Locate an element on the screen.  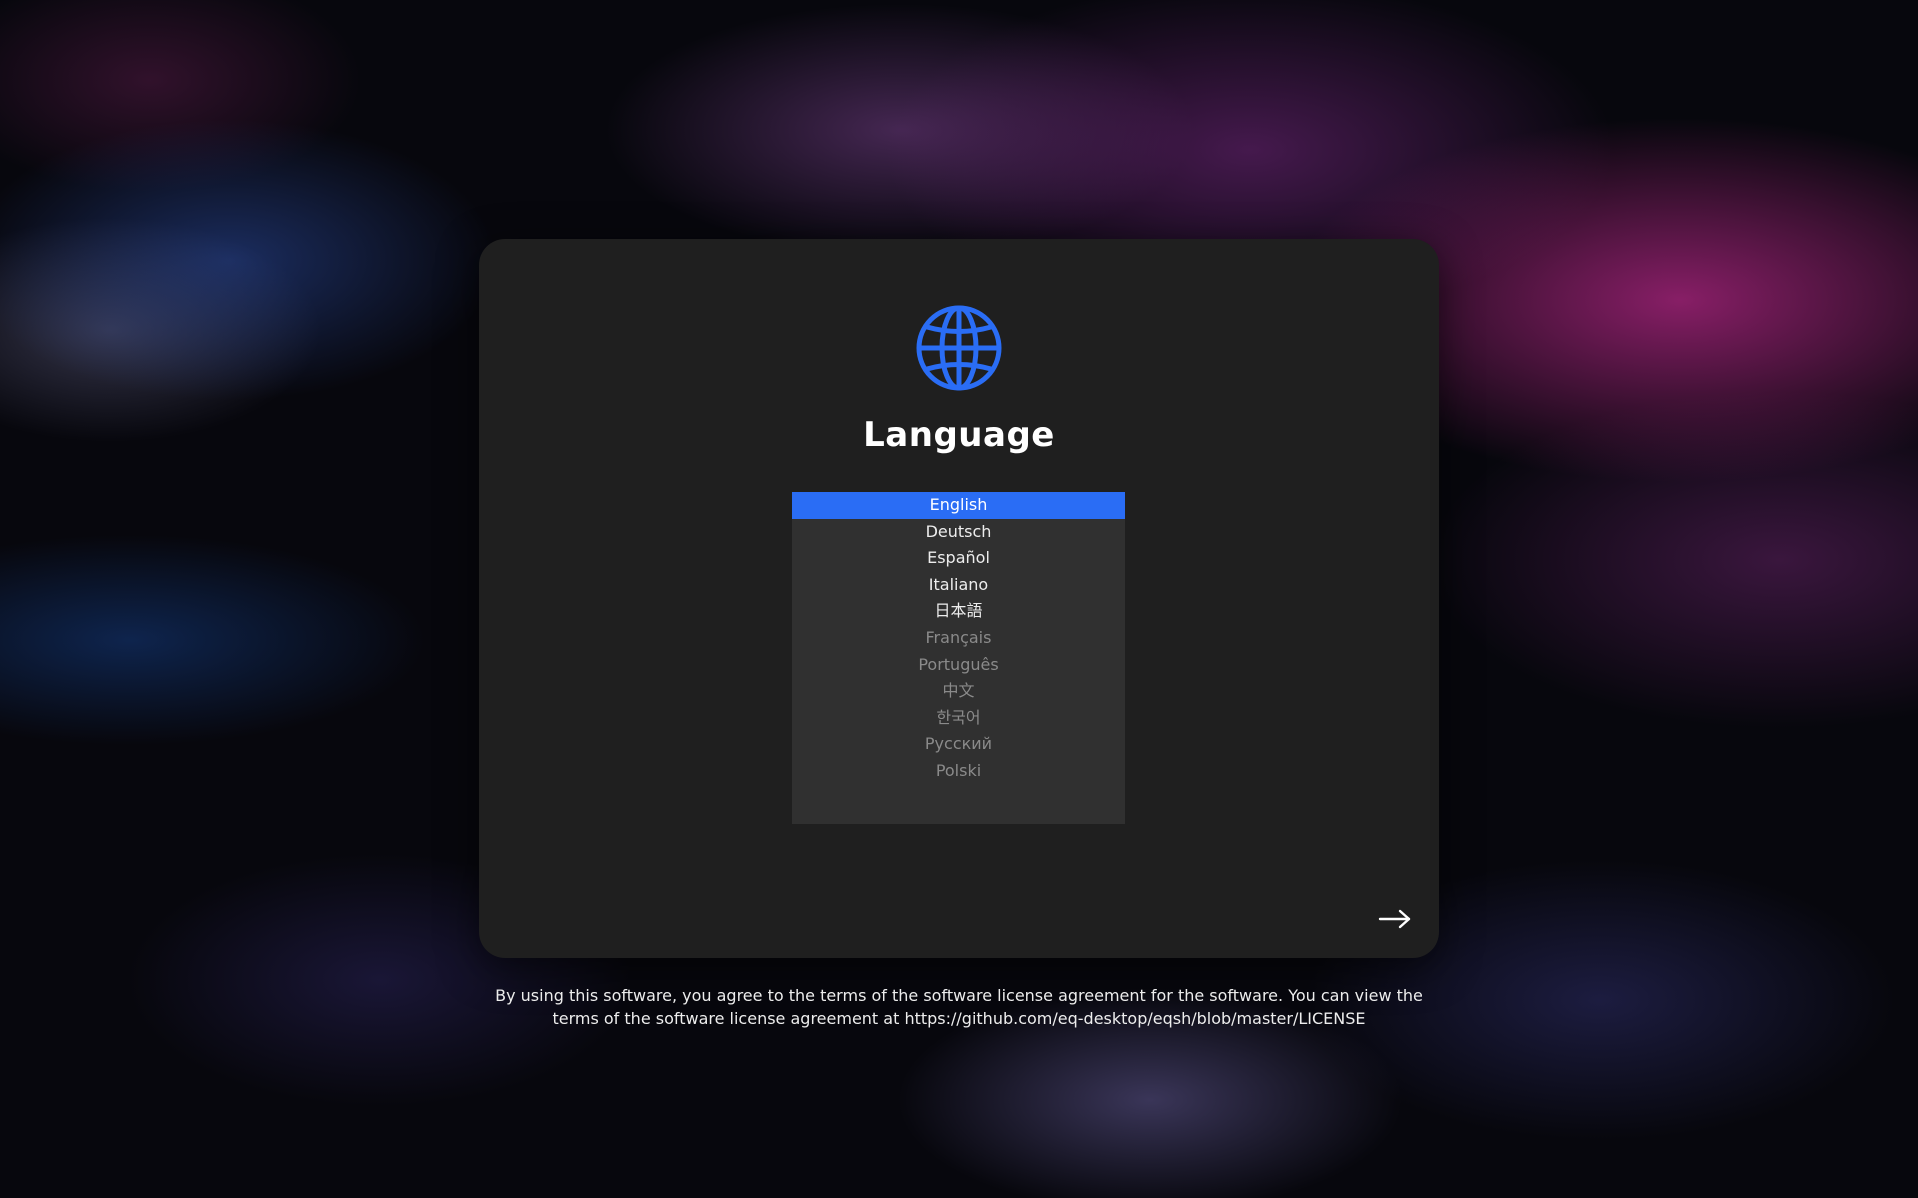
language-option-russian: Русский is located at coordinates (958, 744).